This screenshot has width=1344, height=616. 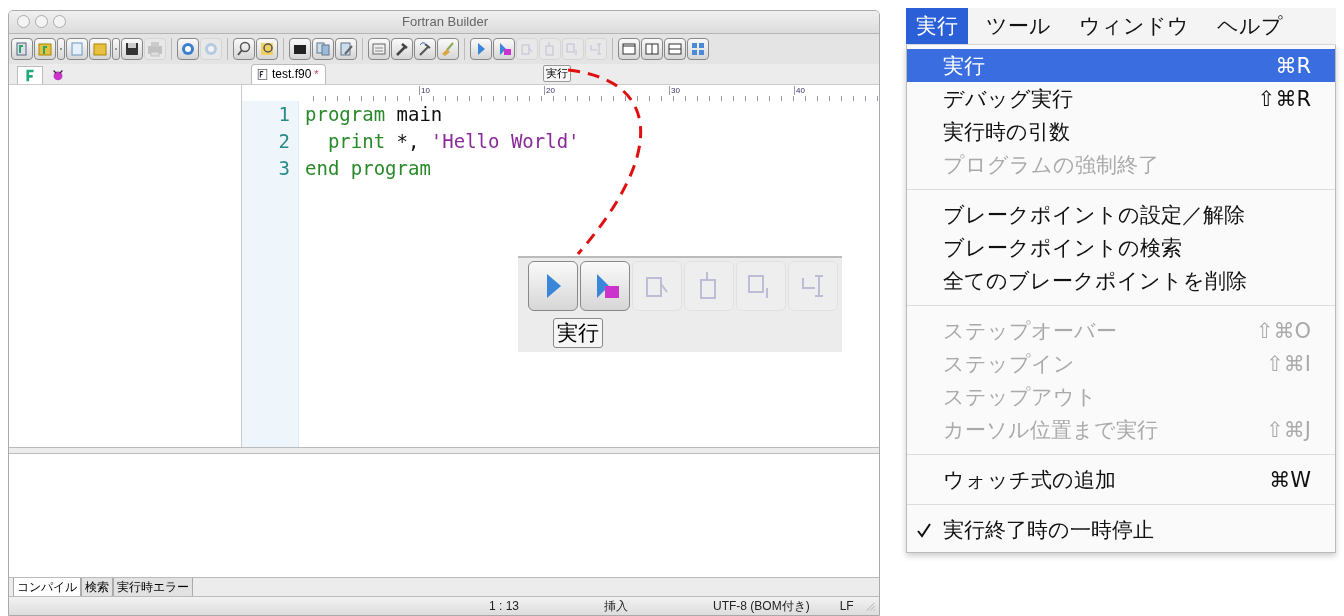 What do you see at coordinates (453, 141) in the screenshot?
I see `code-line: print *, 'Hello World'` at bounding box center [453, 141].